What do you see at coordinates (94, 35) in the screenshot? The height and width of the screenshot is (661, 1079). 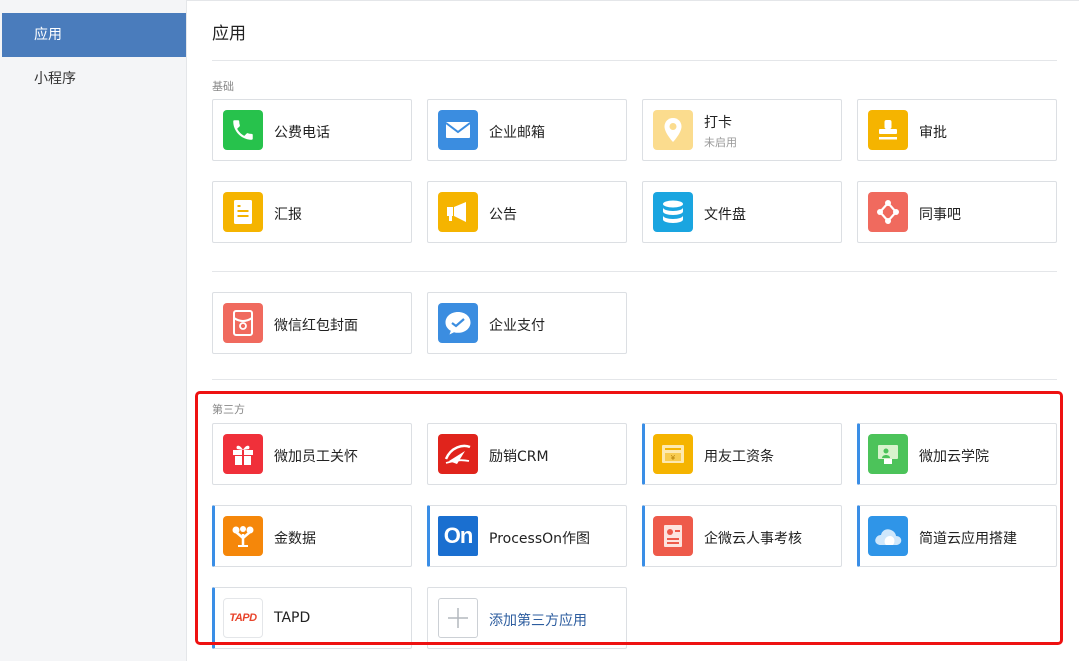 I see `sidebar-item-apps: 应用` at bounding box center [94, 35].